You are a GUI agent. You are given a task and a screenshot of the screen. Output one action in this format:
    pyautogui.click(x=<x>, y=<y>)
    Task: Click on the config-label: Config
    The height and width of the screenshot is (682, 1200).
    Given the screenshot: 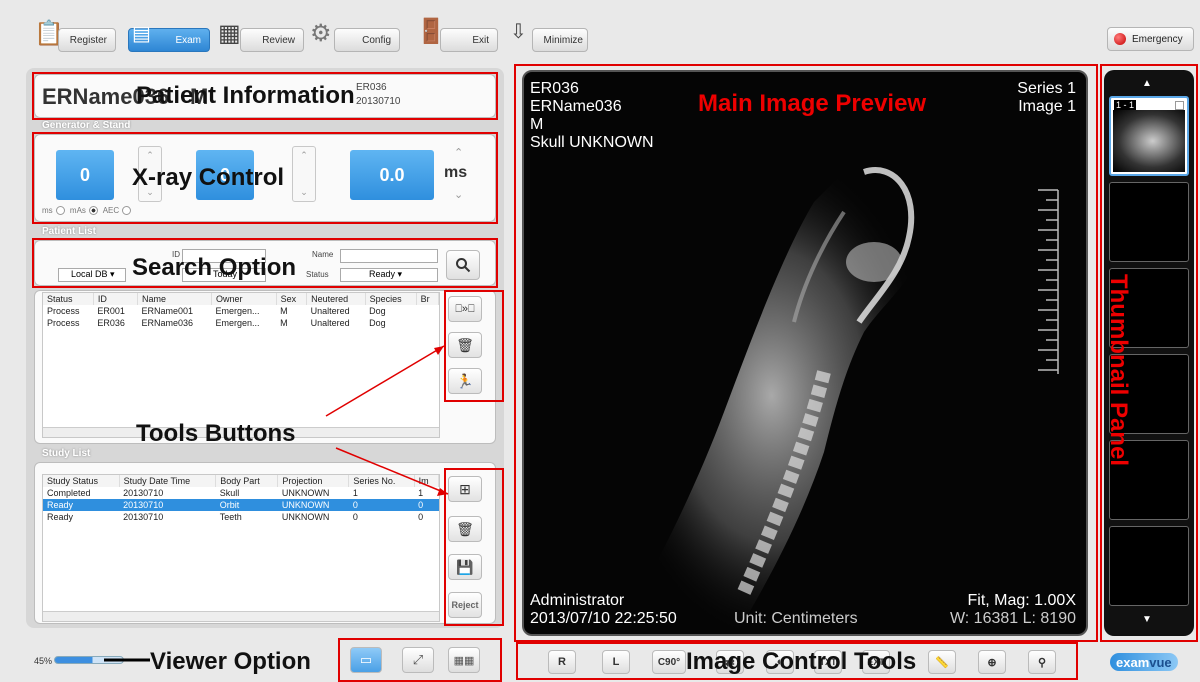 What is the action you would take?
    pyautogui.click(x=376, y=40)
    